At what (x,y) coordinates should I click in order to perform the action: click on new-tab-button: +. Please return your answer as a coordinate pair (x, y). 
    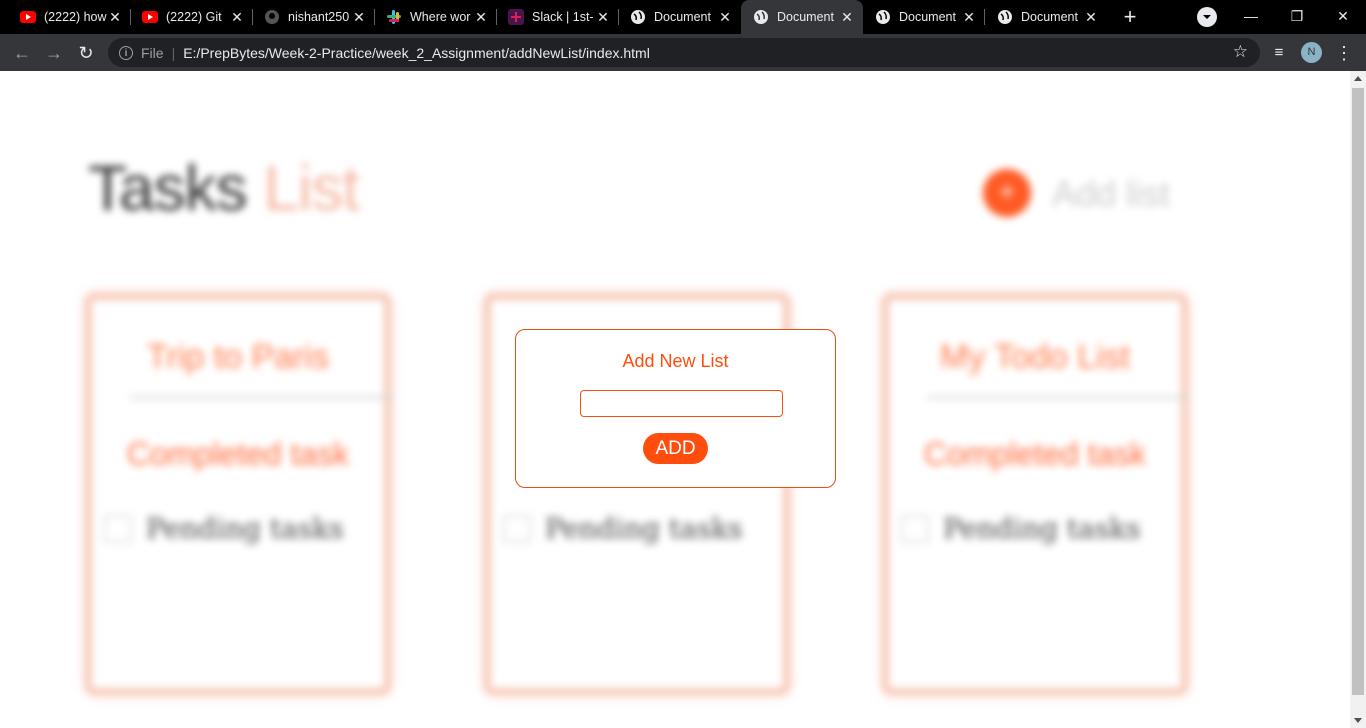
    Looking at the image, I should click on (1130, 17).